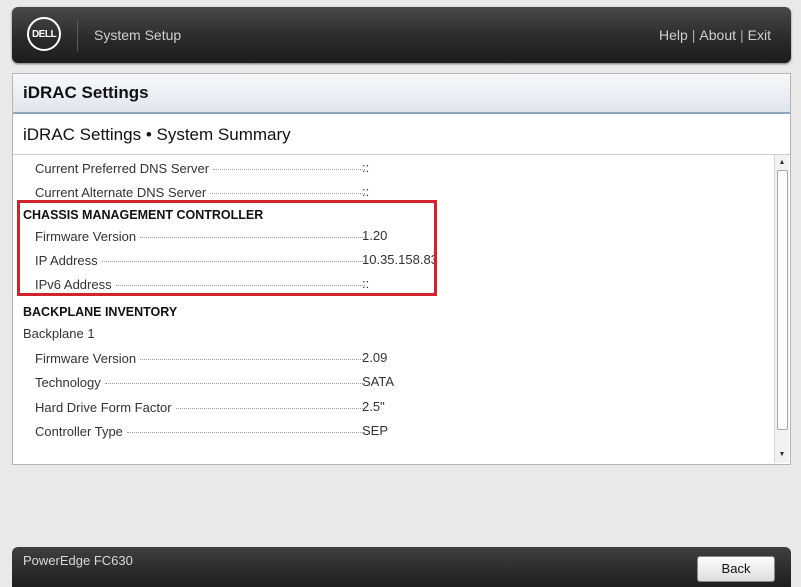  What do you see at coordinates (121, 192) in the screenshot?
I see `alternate-dns-label: Current Alternate DNS Server` at bounding box center [121, 192].